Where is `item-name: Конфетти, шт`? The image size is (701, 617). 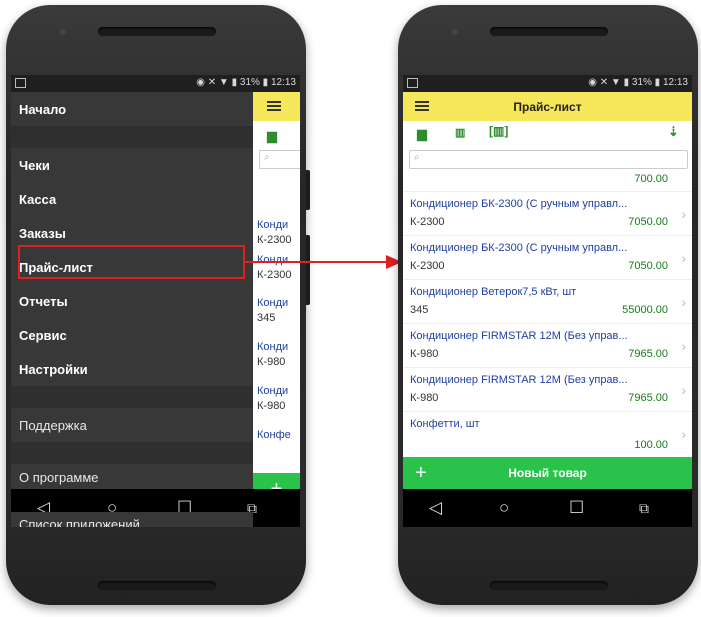 item-name: Конфетти, шт is located at coordinates (445, 424).